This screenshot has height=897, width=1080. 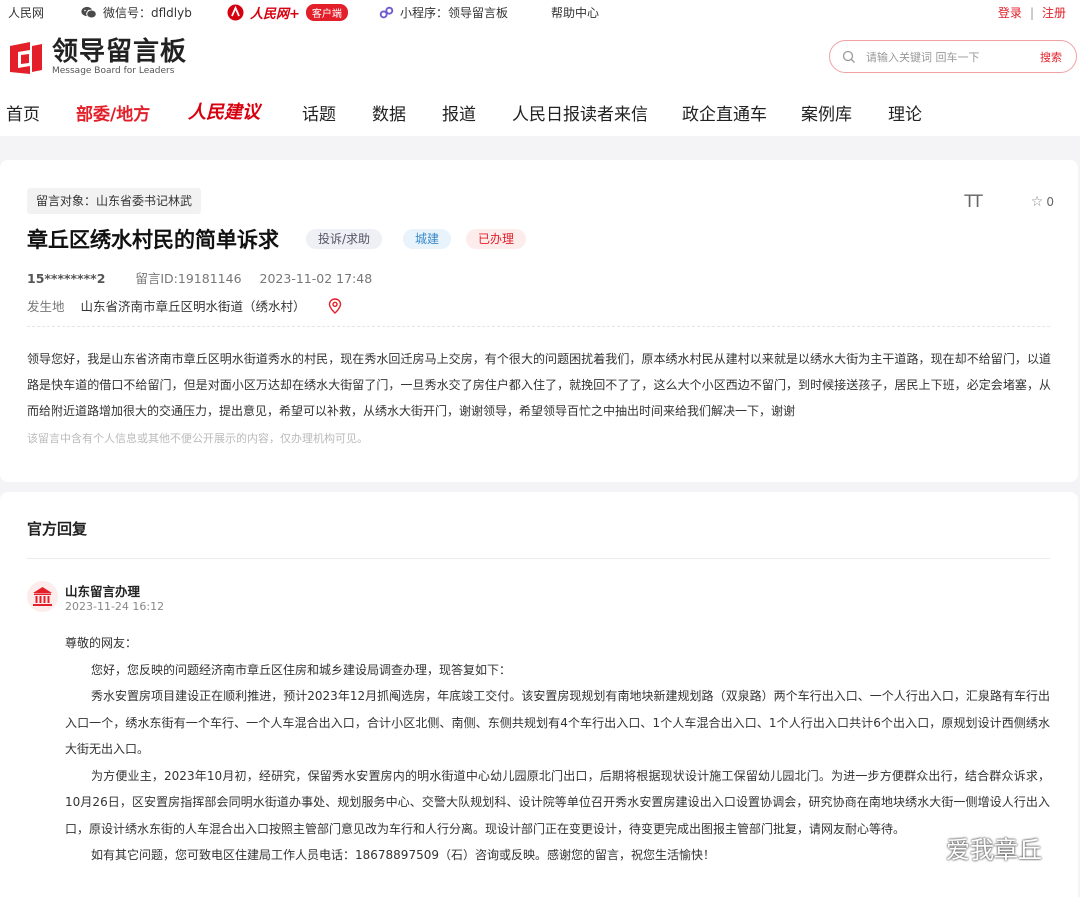 What do you see at coordinates (101, 643) in the screenshot?
I see `reply-salutation: 尊敬的网友：` at bounding box center [101, 643].